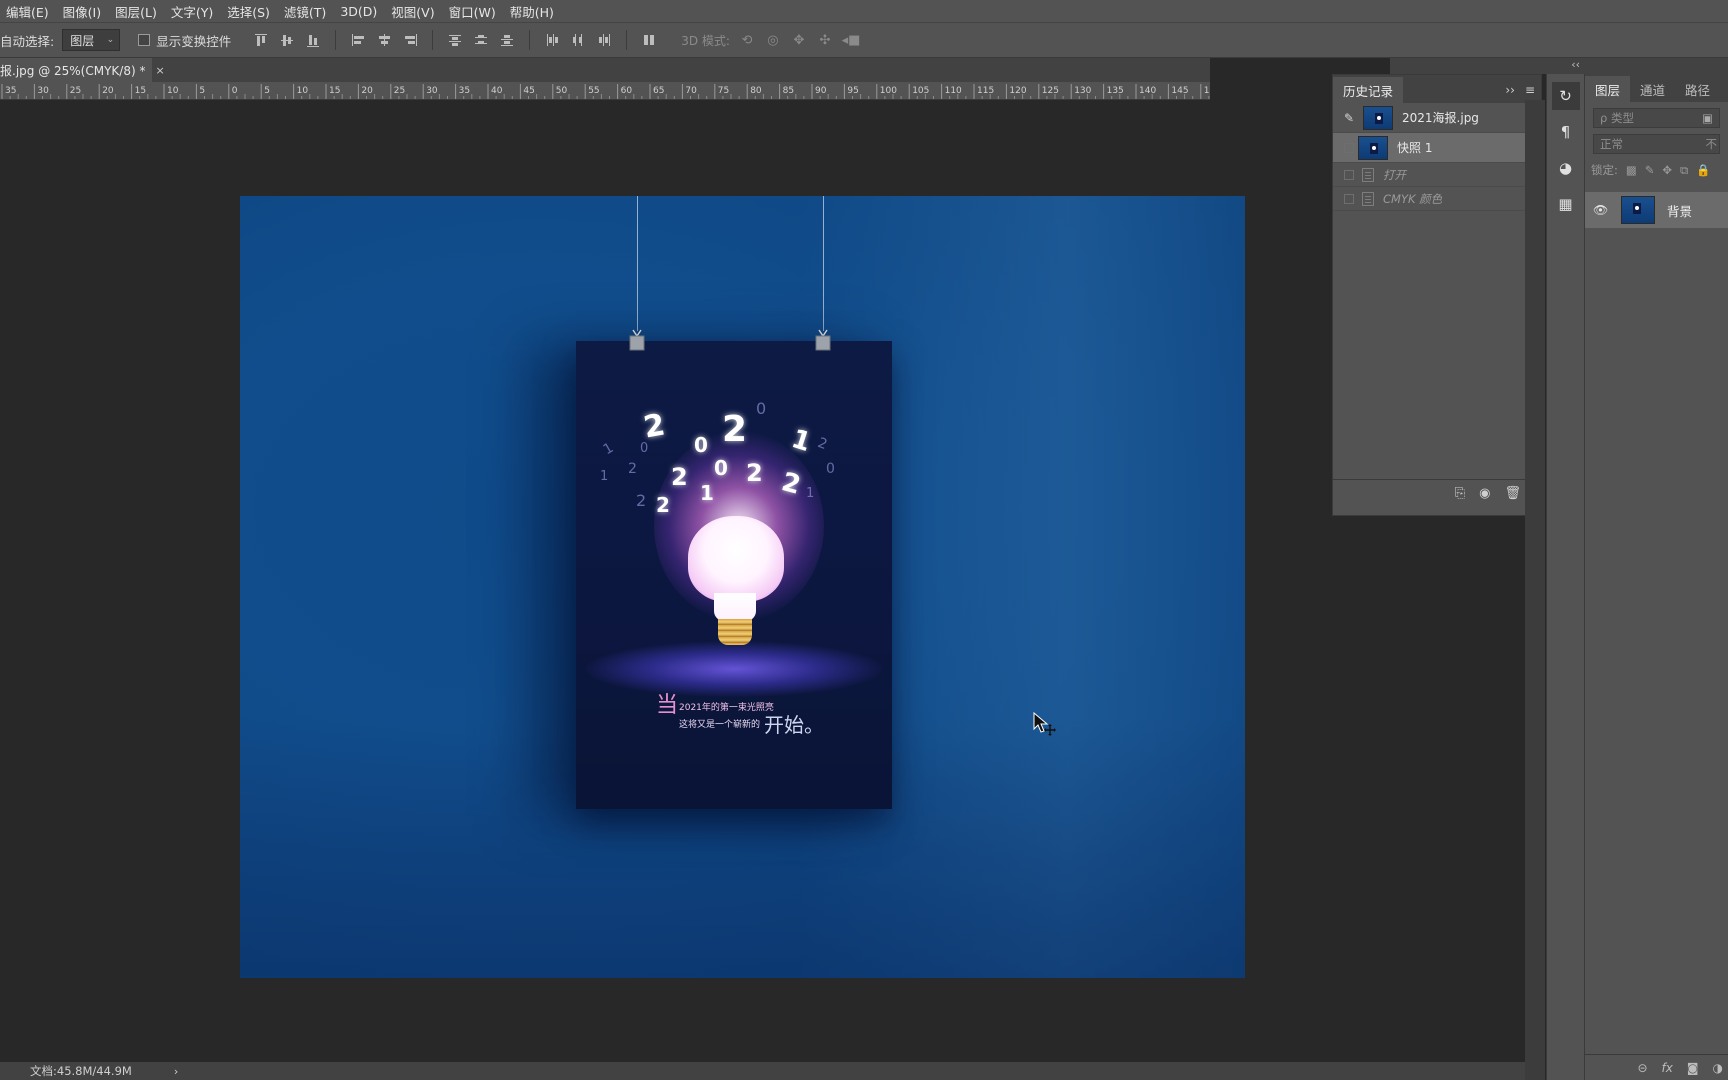  Describe the element at coordinates (1510, 90) in the screenshot. I see `expand-icon: ››` at that location.